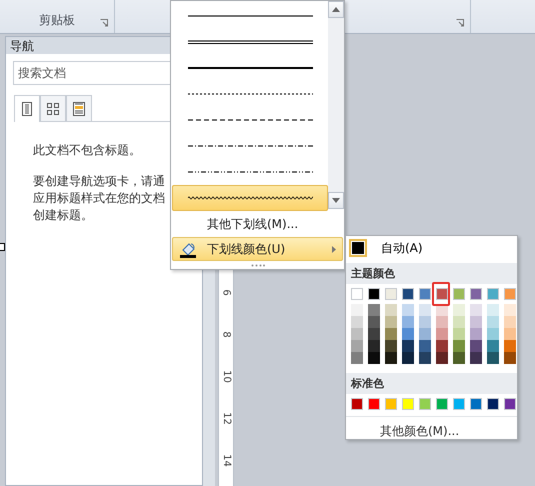 The width and height of the screenshot is (535, 486). What do you see at coordinates (226, 334) in the screenshot?
I see `ruler-number: 8` at bounding box center [226, 334].